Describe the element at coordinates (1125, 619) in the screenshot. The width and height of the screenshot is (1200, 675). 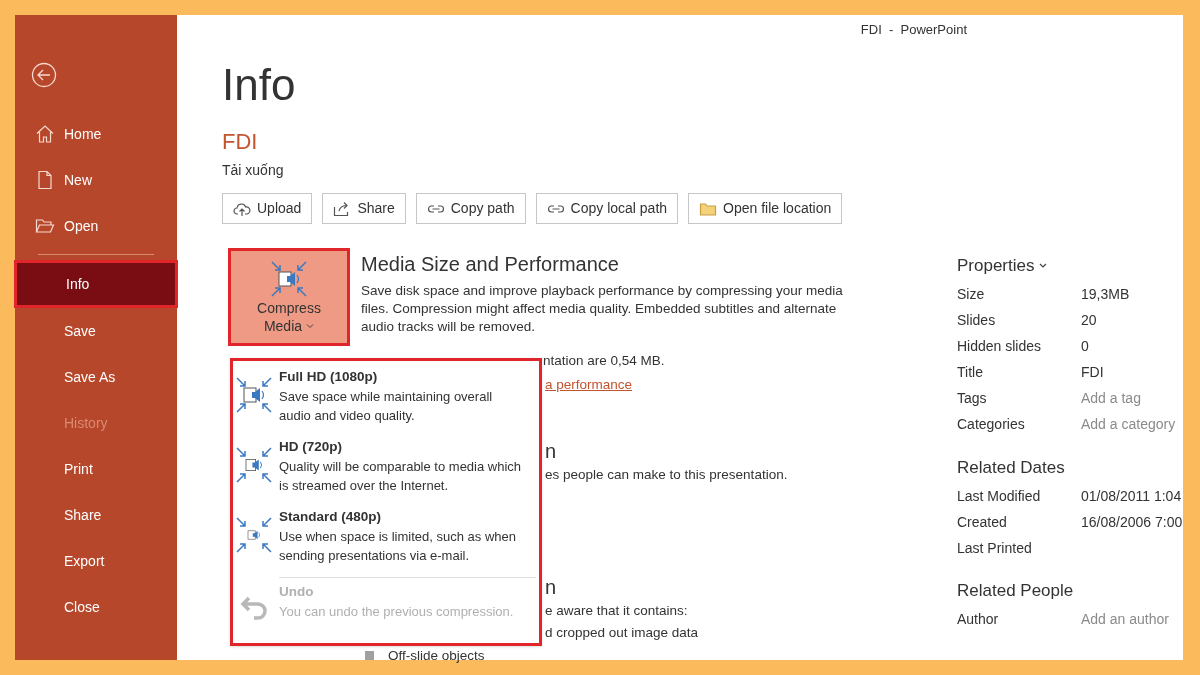
I see `property-field: Add an author` at that location.